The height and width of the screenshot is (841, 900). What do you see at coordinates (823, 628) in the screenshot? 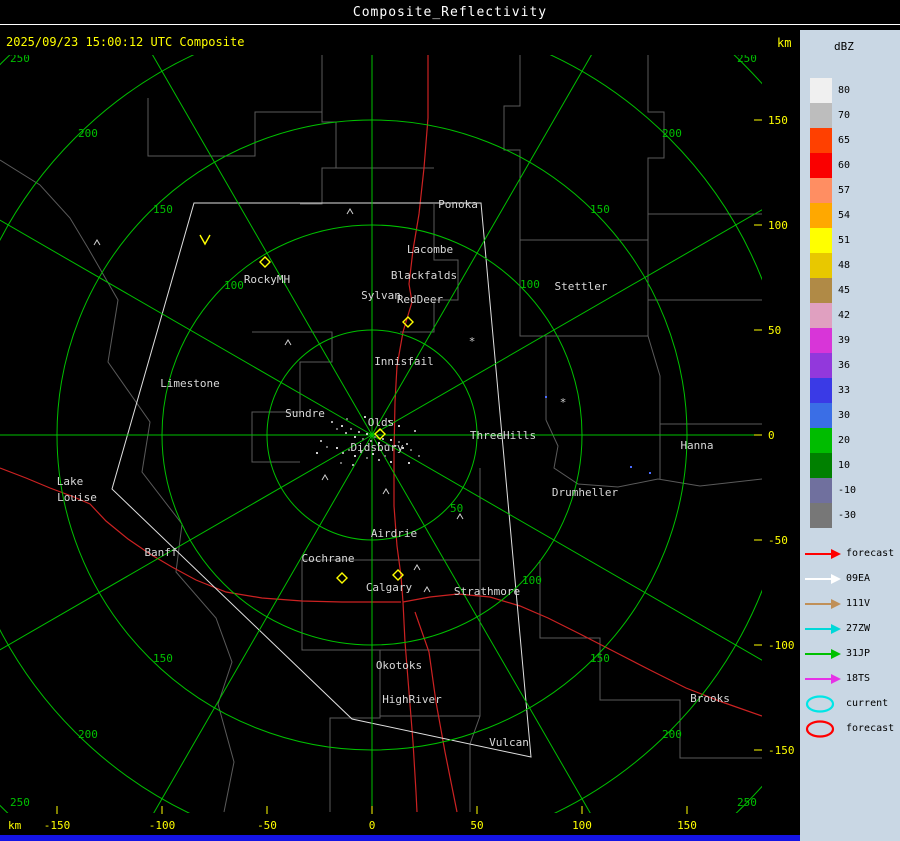
I see `storm-27zw-arrow-icon` at bounding box center [823, 628].